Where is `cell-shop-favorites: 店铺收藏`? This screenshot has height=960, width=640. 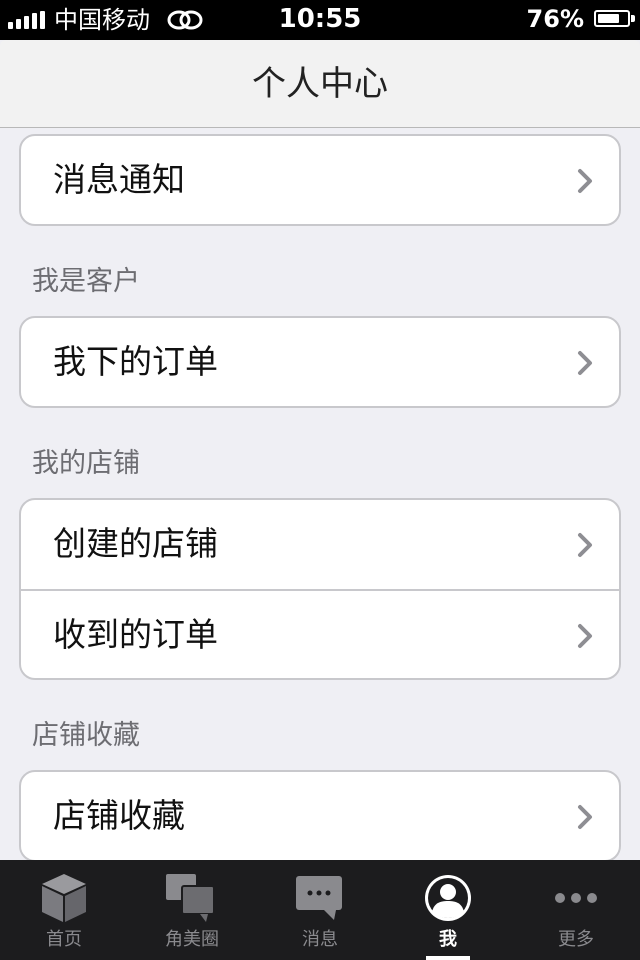 cell-shop-favorites: 店铺收藏 is located at coordinates (320, 816).